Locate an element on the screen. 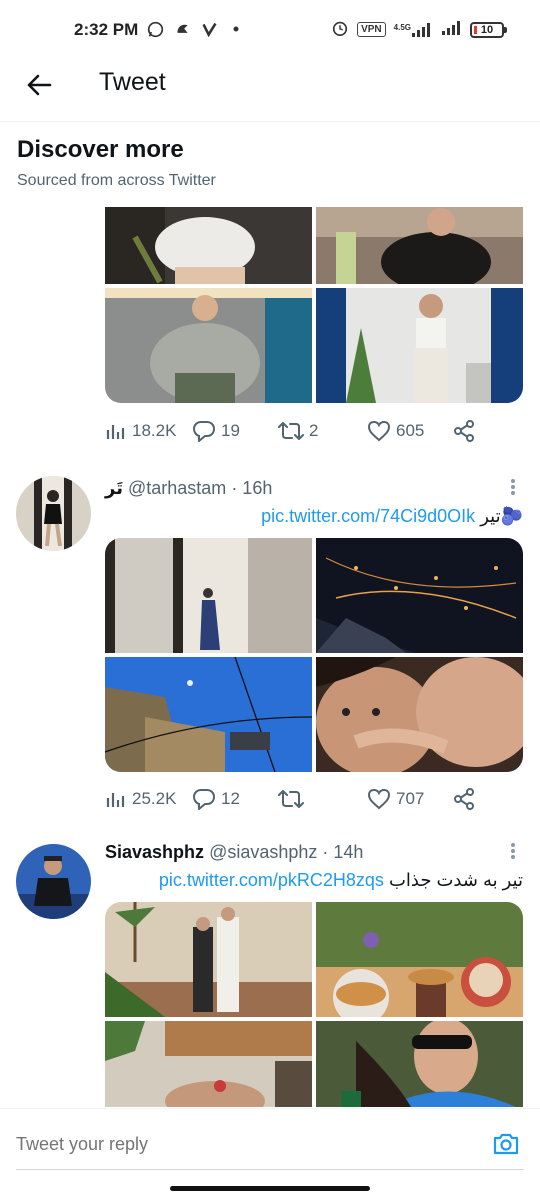 The image size is (540, 1200). tweet-2-actions: 25.2K 12 707 is located at coordinates (314, 801).